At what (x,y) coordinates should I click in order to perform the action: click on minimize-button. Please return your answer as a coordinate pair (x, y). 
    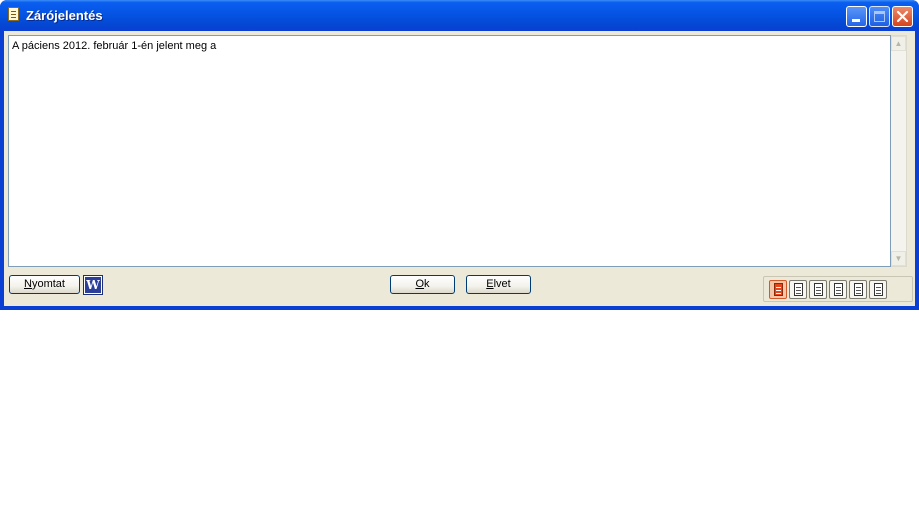
    Looking at the image, I should click on (856, 16).